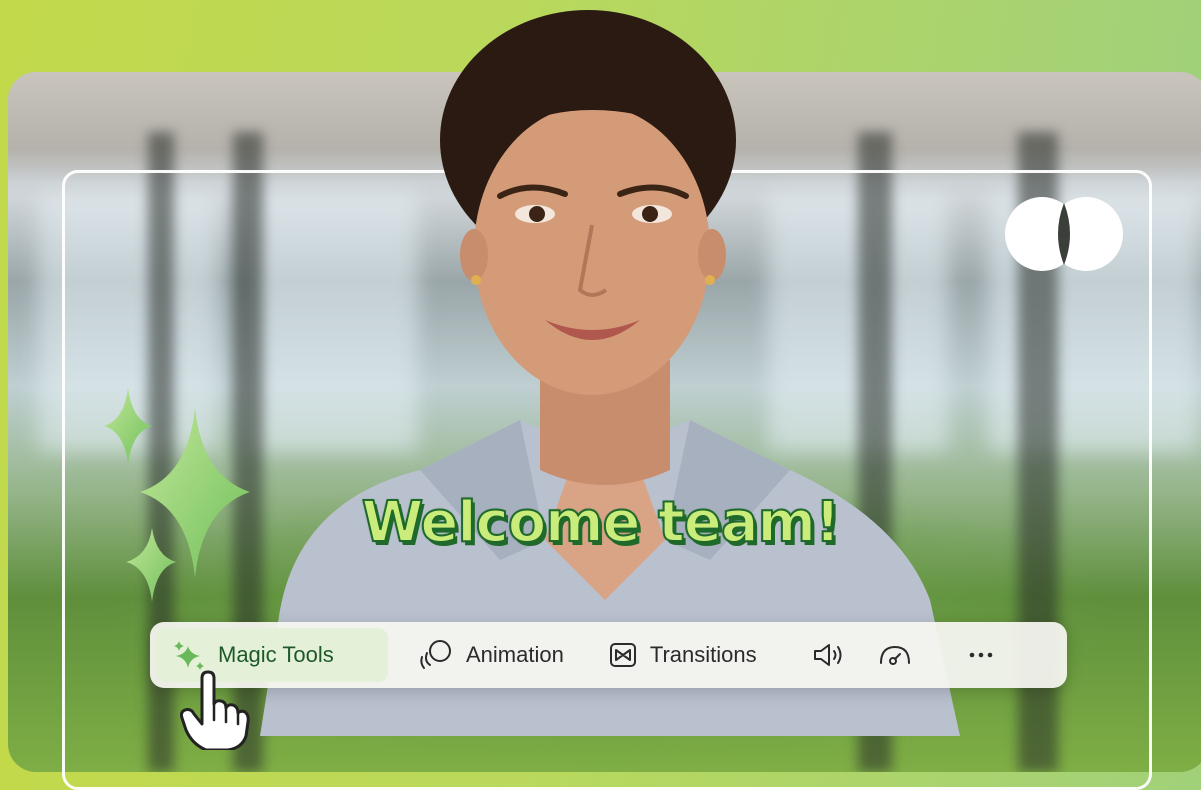 This screenshot has width=1201, height=790. I want to click on magic-tools-label: Magic Tools, so click(276, 654).